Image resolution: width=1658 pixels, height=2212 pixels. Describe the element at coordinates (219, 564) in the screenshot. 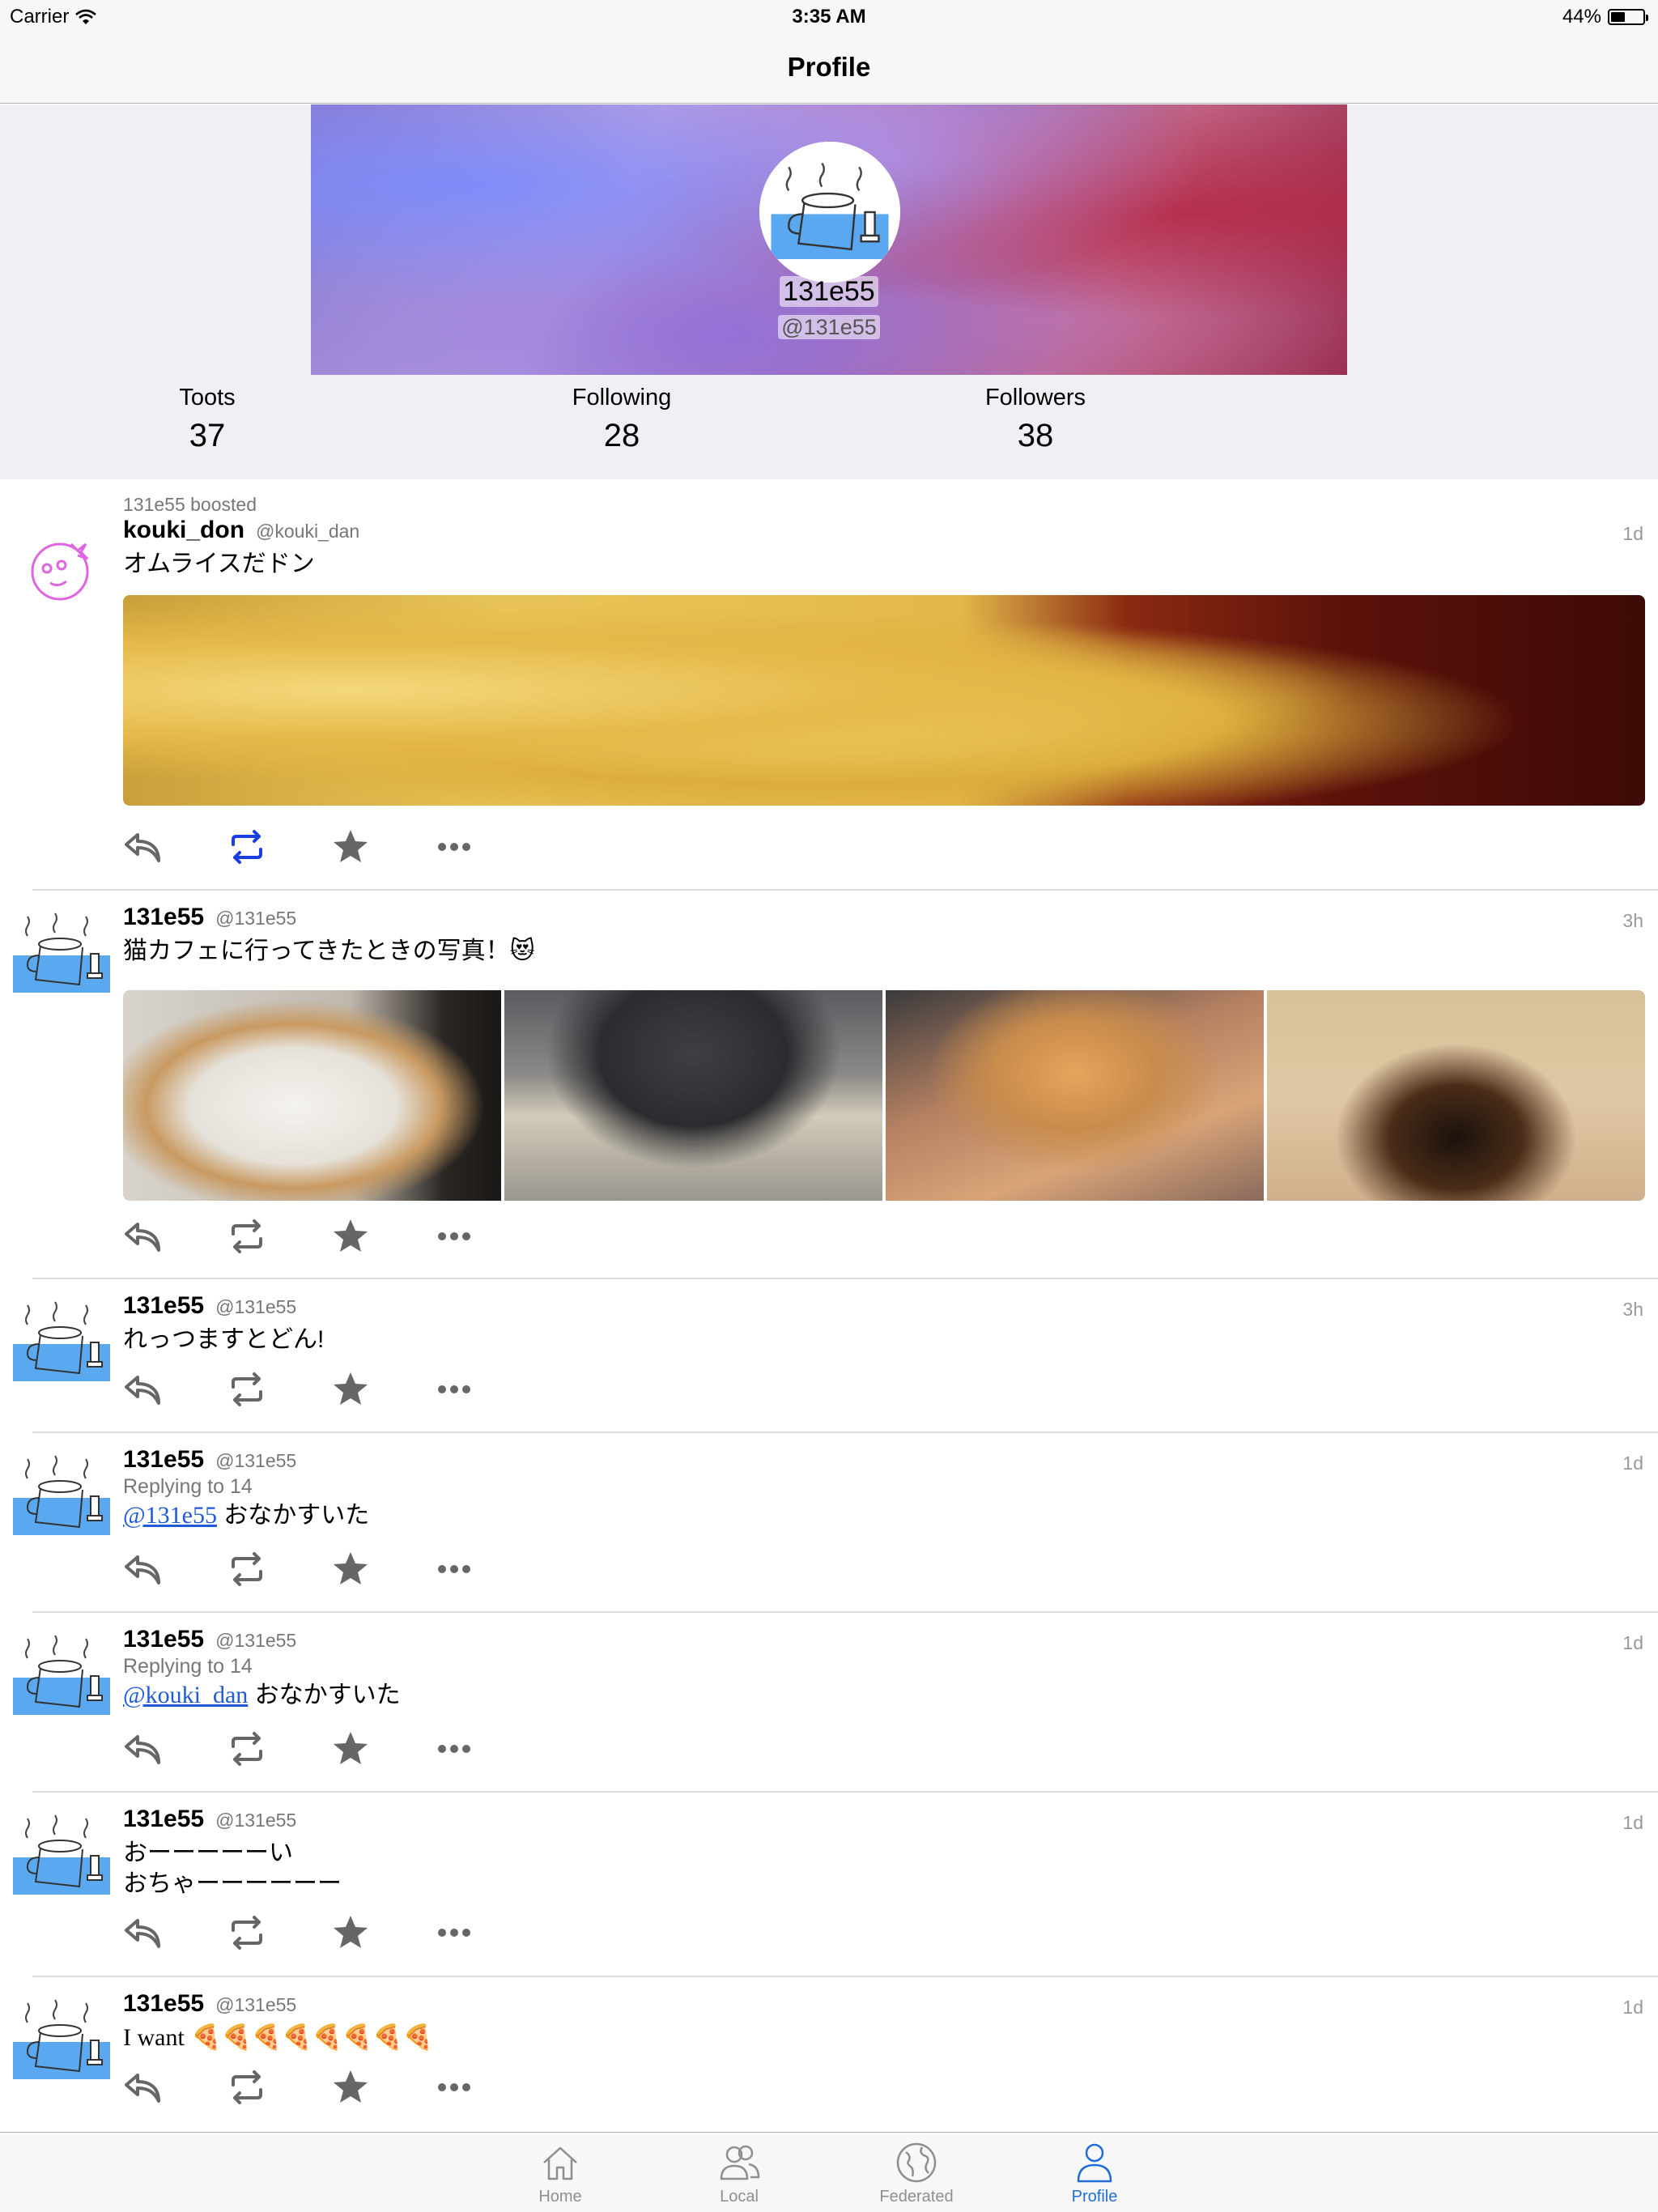

I see `post-content: オムライスだドン` at that location.